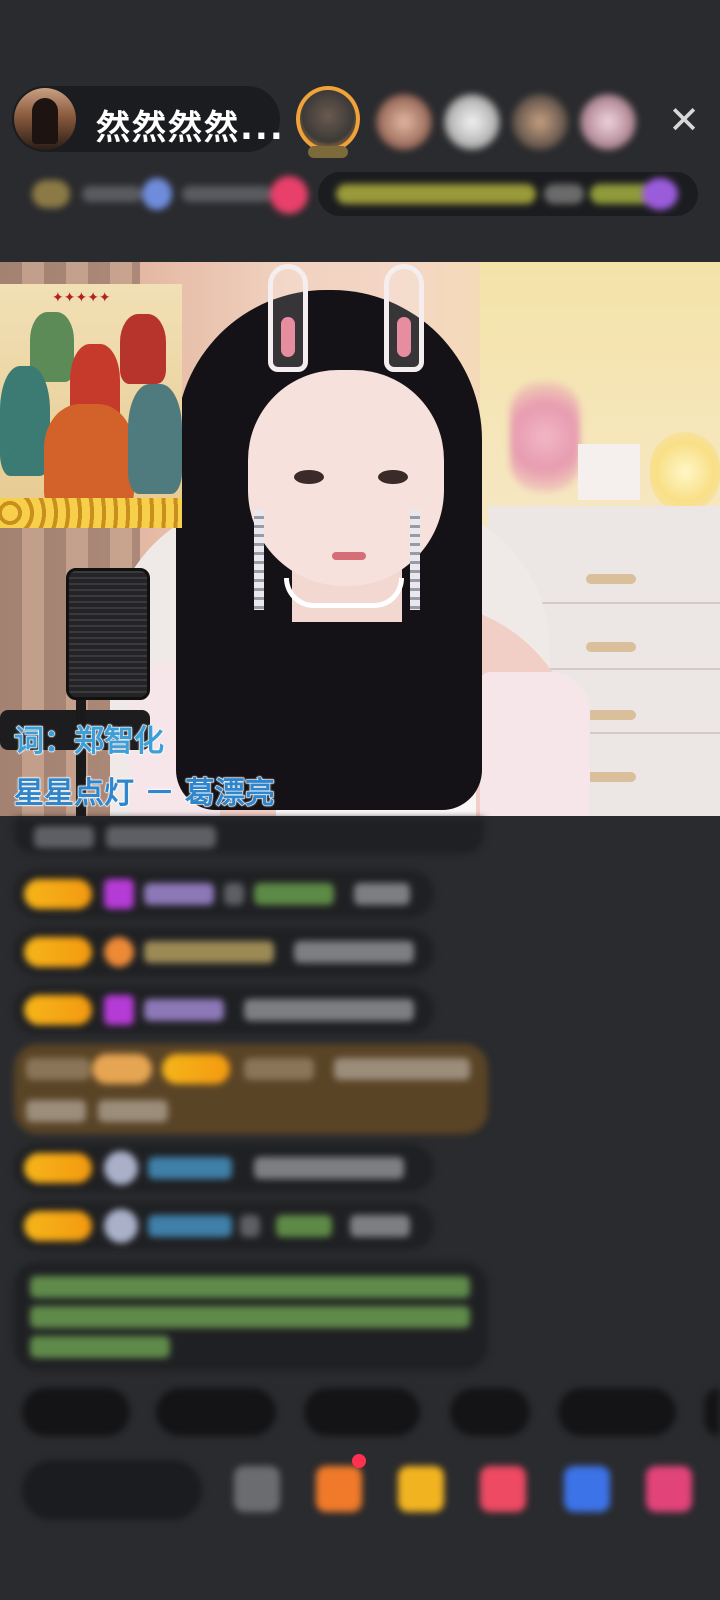 This screenshot has width=720, height=1600. Describe the element at coordinates (309, 477) in the screenshot. I see `streamer-eye-left` at that location.